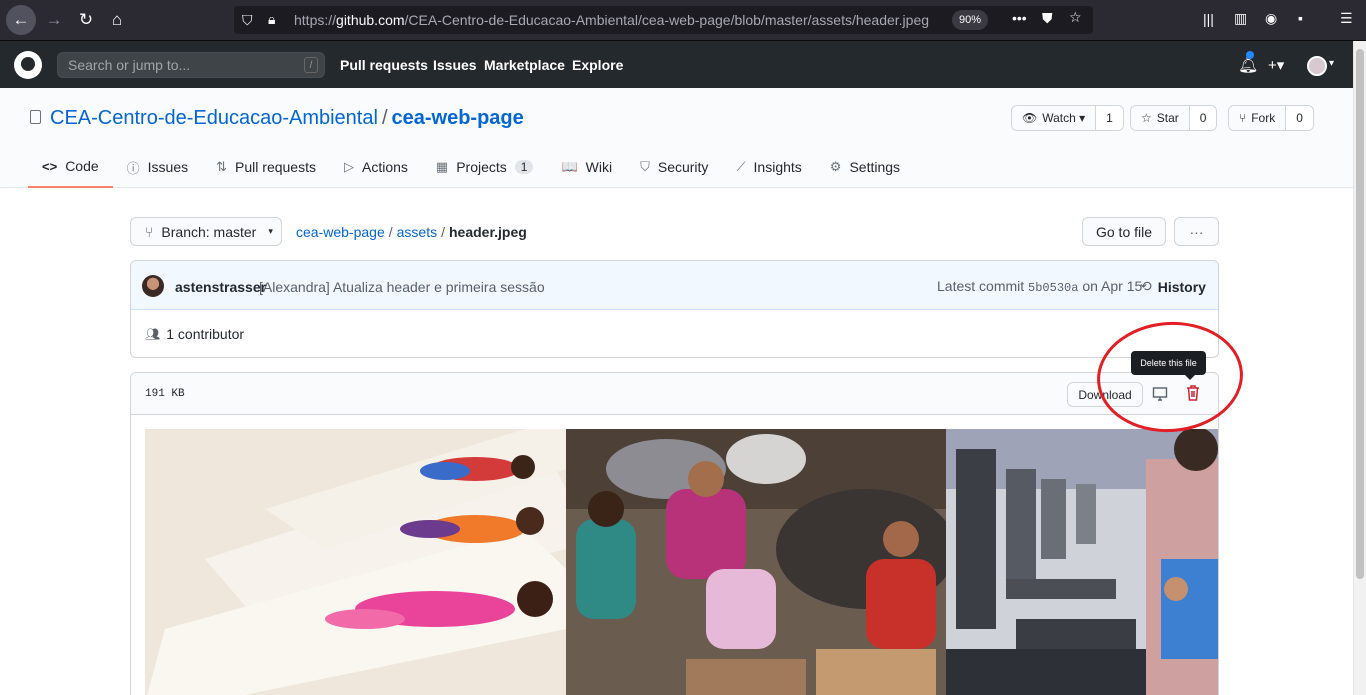  I want to click on breadcrumb-repo-link: cea-web-page, so click(340, 232).